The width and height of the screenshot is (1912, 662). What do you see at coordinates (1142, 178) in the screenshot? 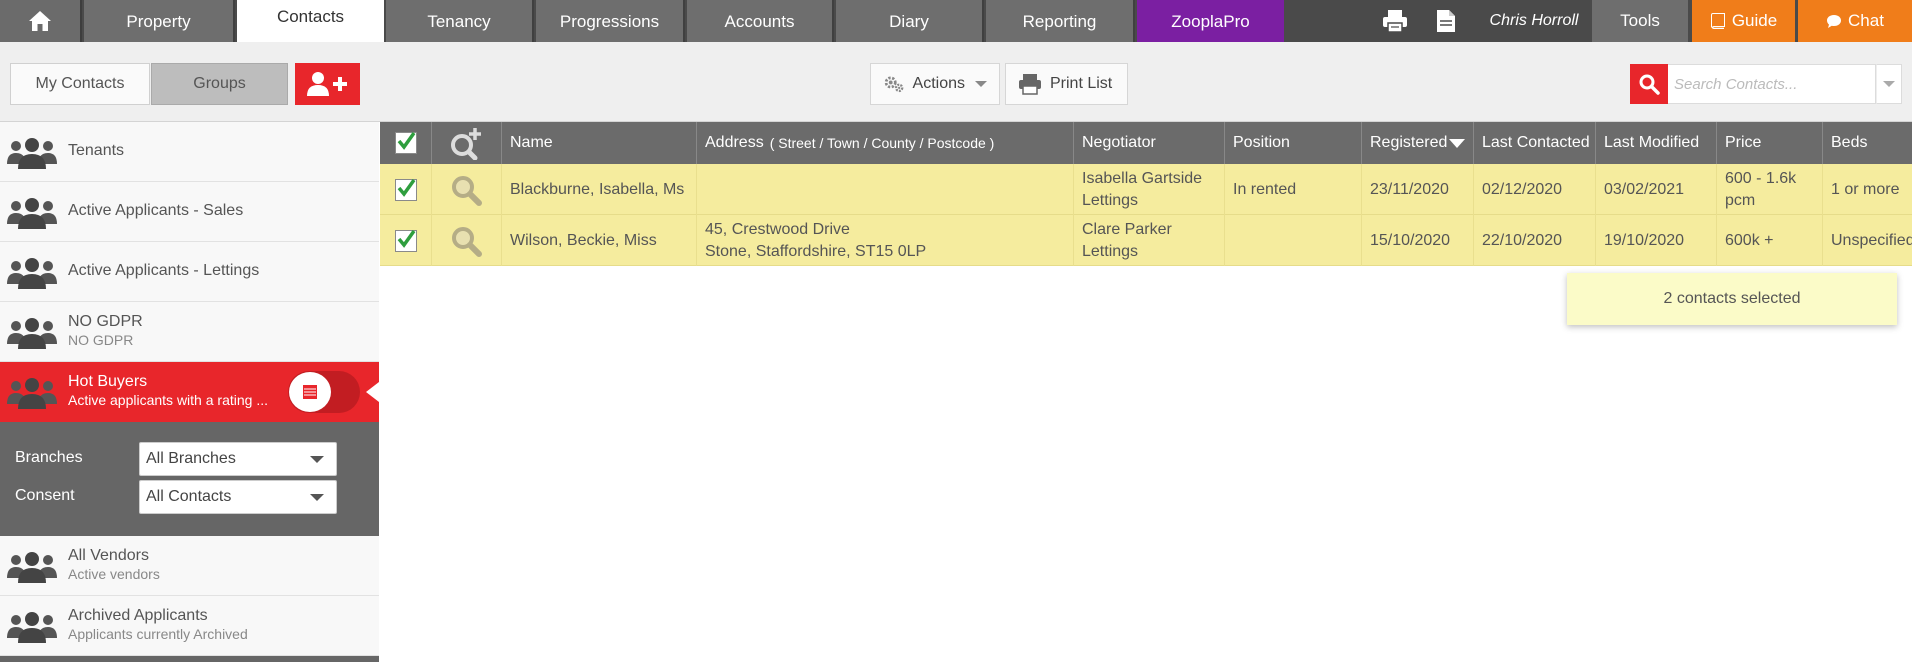
I see `negotiator-name: Isabella Gartside` at bounding box center [1142, 178].